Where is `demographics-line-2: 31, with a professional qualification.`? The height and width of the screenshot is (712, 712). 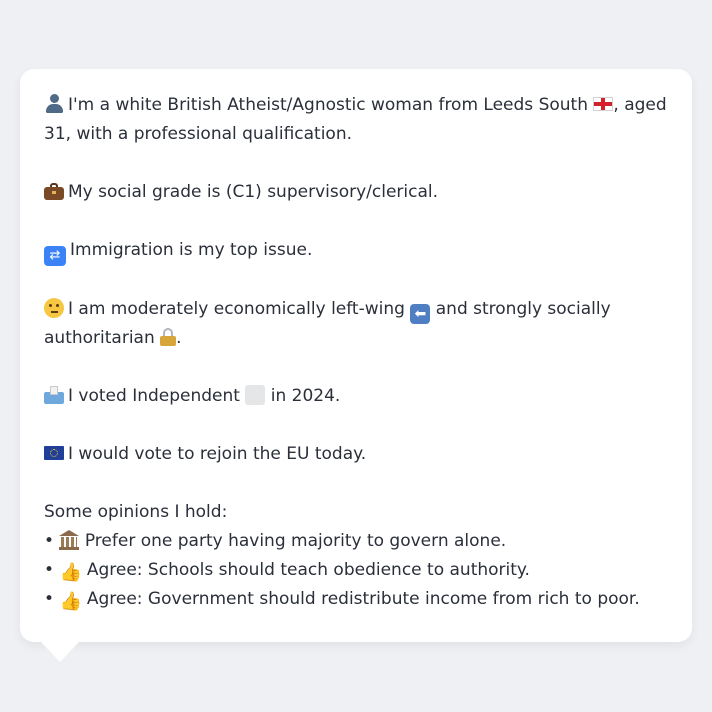
demographics-line-2: 31, with a professional qualification. is located at coordinates (198, 134).